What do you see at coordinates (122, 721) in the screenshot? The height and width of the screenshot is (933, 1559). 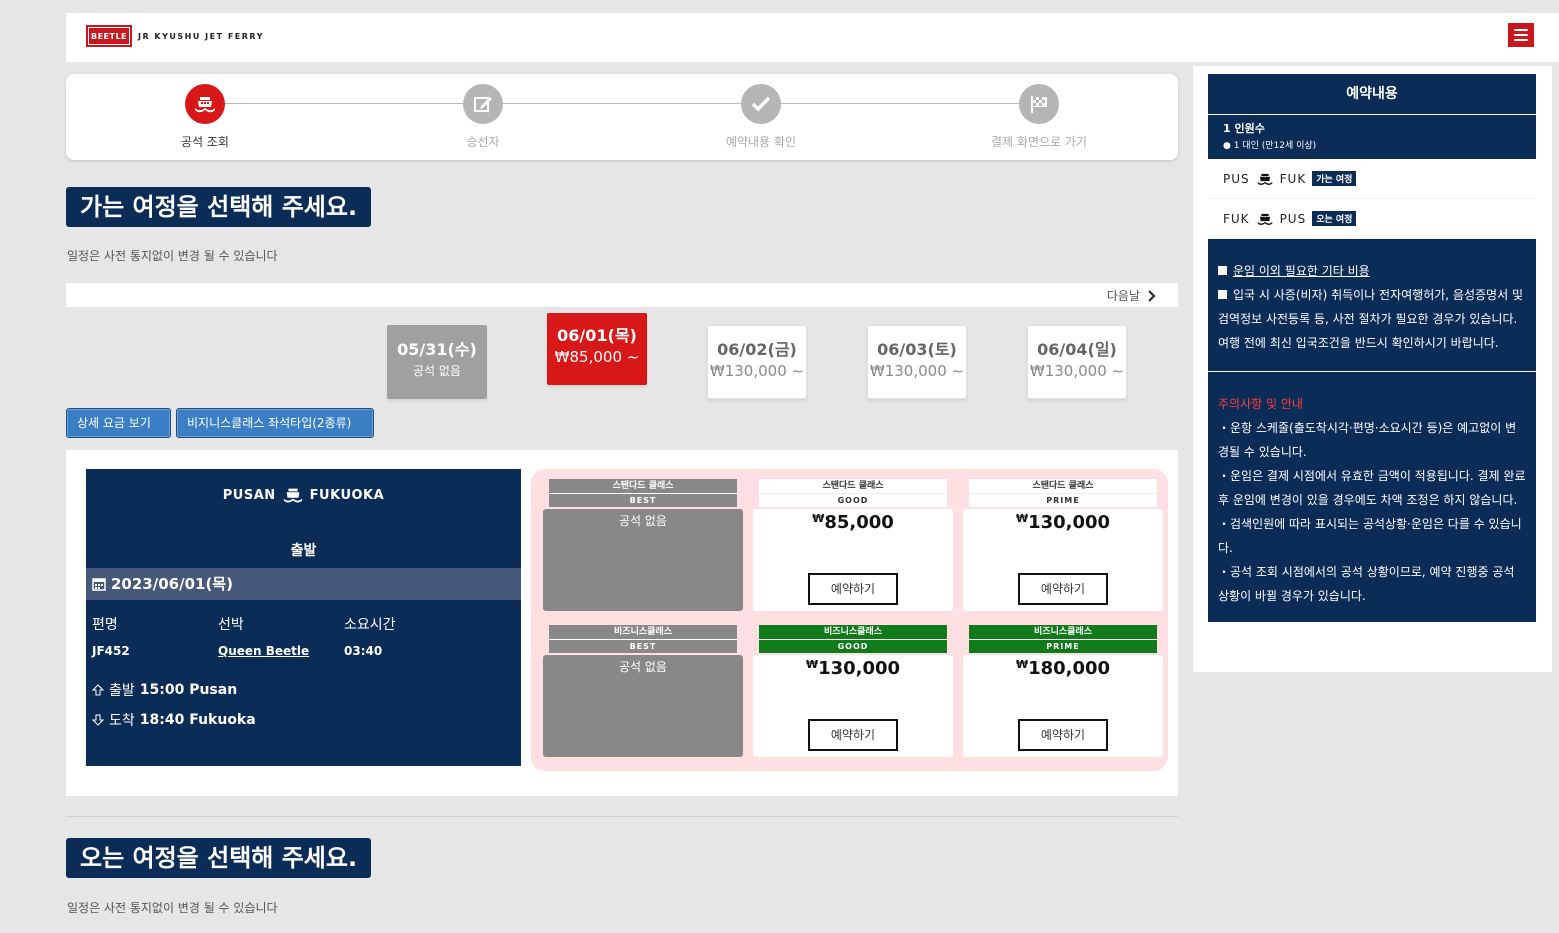 I see `arrival-prefix: 도착` at bounding box center [122, 721].